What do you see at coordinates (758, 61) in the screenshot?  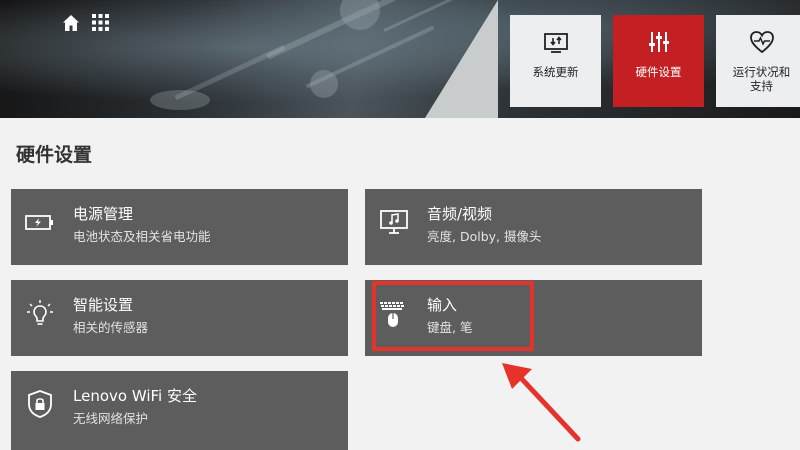 I see `tile-health-support: 运行状况和 支持` at bounding box center [758, 61].